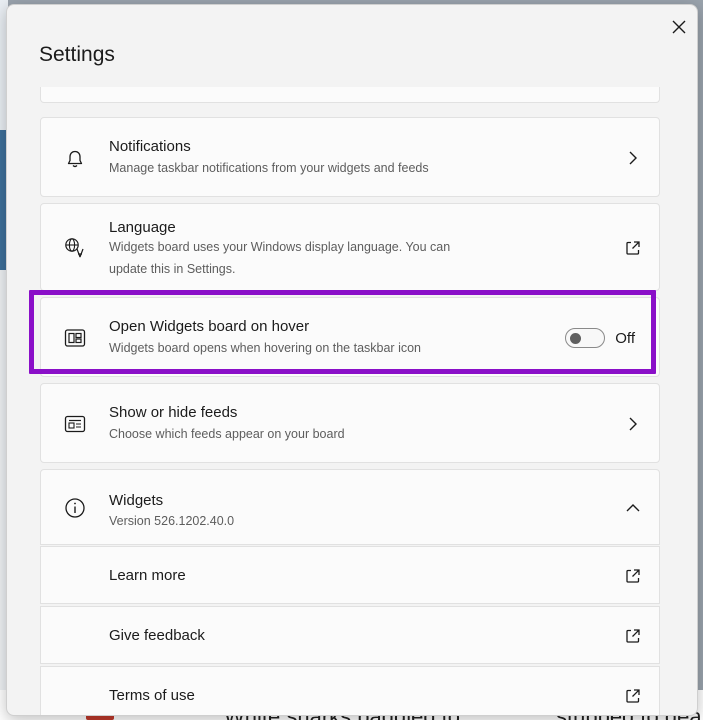 Image resolution: width=703 pixels, height=720 pixels. What do you see at coordinates (350, 575) in the screenshot?
I see `learn-more-link: Learn more` at bounding box center [350, 575].